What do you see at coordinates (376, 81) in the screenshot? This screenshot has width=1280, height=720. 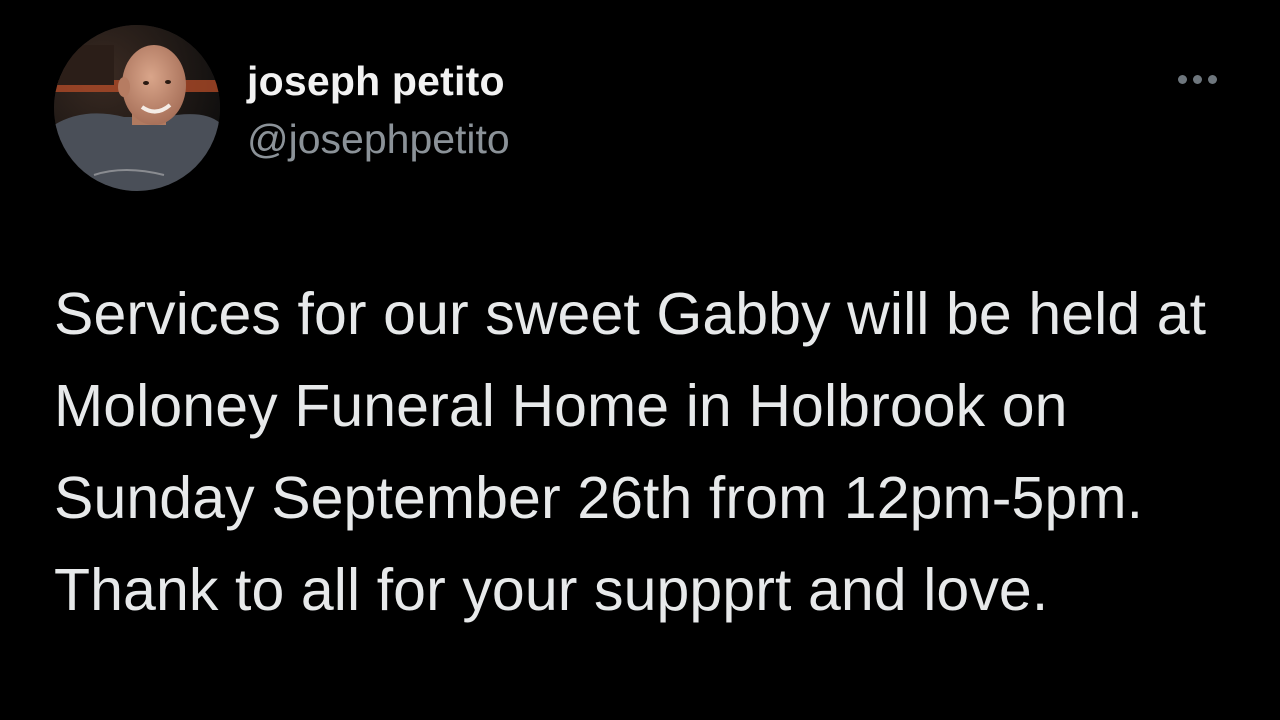 I see `author-display-name: joseph petito` at bounding box center [376, 81].